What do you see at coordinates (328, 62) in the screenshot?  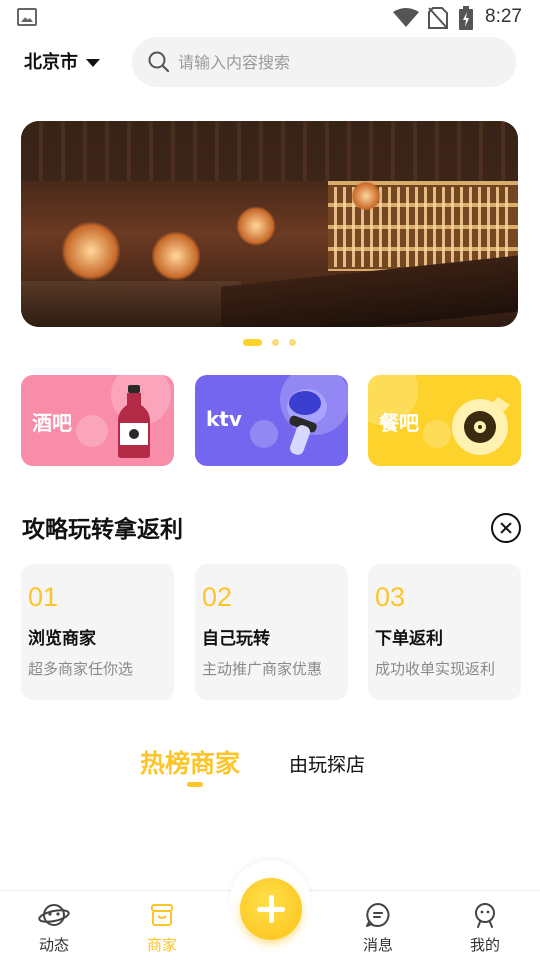 I see `search-input` at bounding box center [328, 62].